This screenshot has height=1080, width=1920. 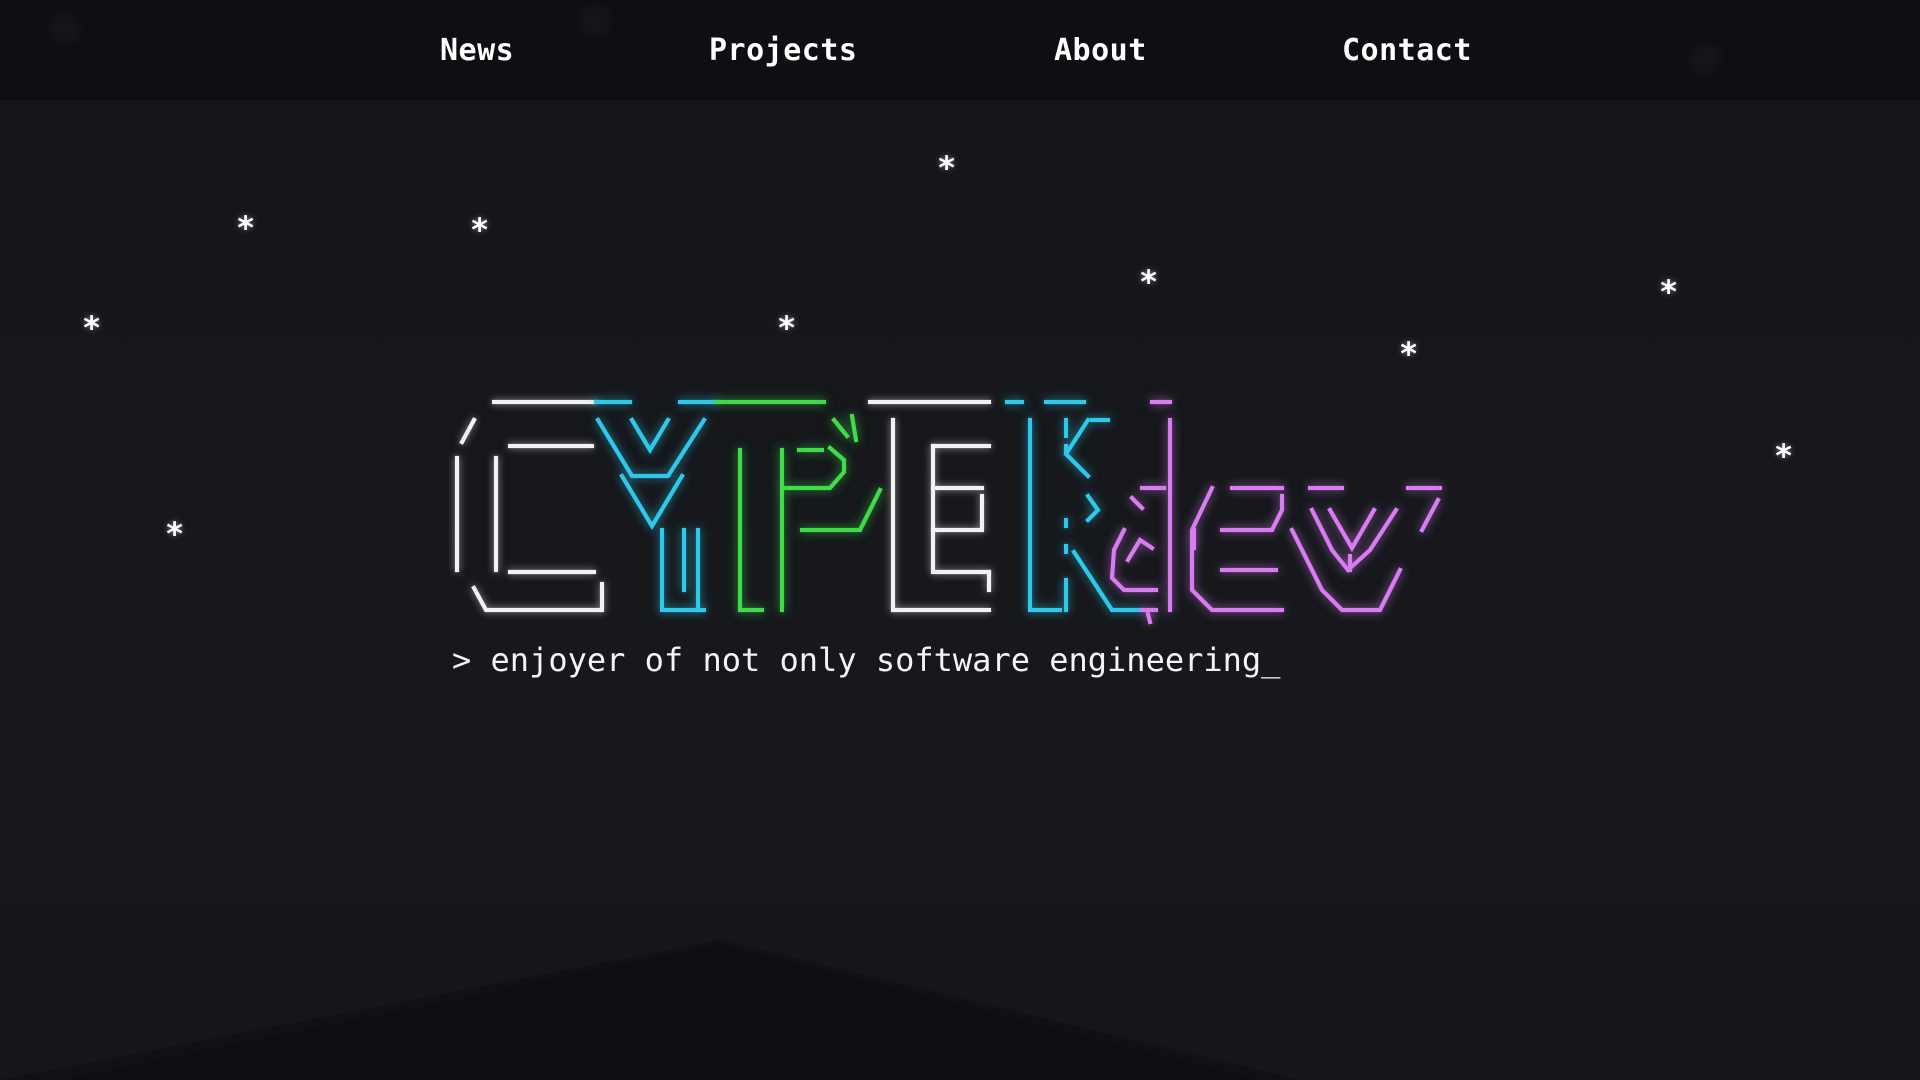 What do you see at coordinates (1073, 506) in the screenshot?
I see `logo-letter-k` at bounding box center [1073, 506].